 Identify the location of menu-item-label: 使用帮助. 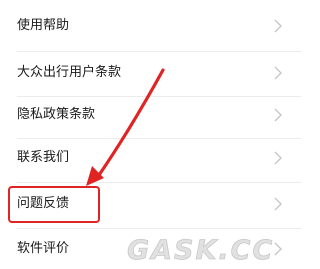
(43, 25).